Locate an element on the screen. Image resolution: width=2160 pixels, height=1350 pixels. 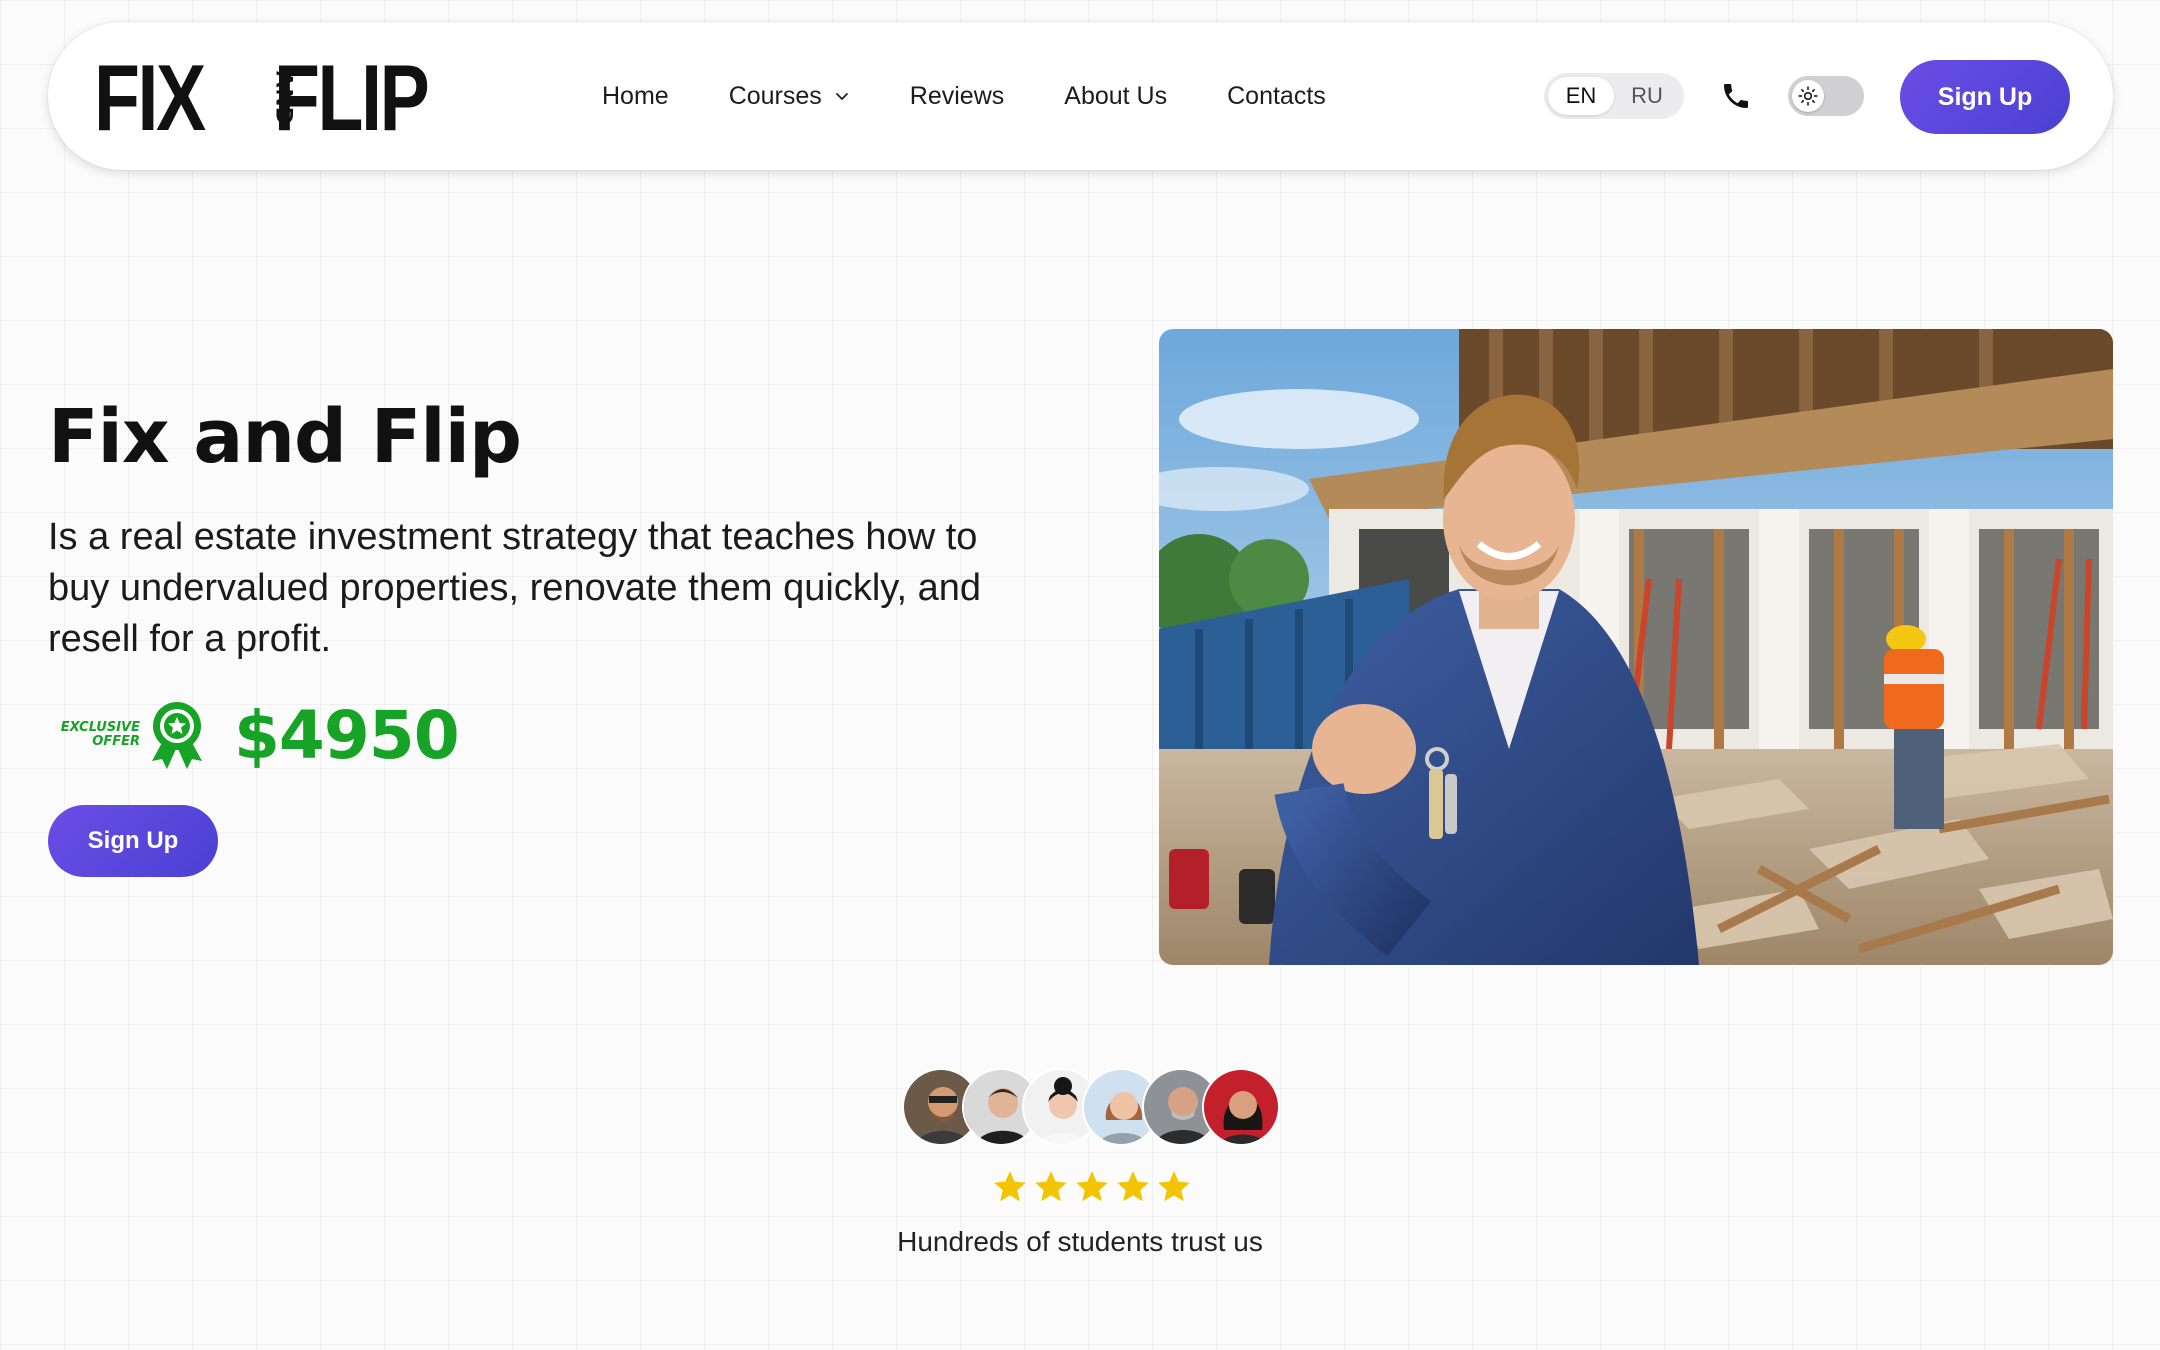
exclusive-offer: EXCLUSIVE OFFER $4950 is located at coordinates (254, 735).